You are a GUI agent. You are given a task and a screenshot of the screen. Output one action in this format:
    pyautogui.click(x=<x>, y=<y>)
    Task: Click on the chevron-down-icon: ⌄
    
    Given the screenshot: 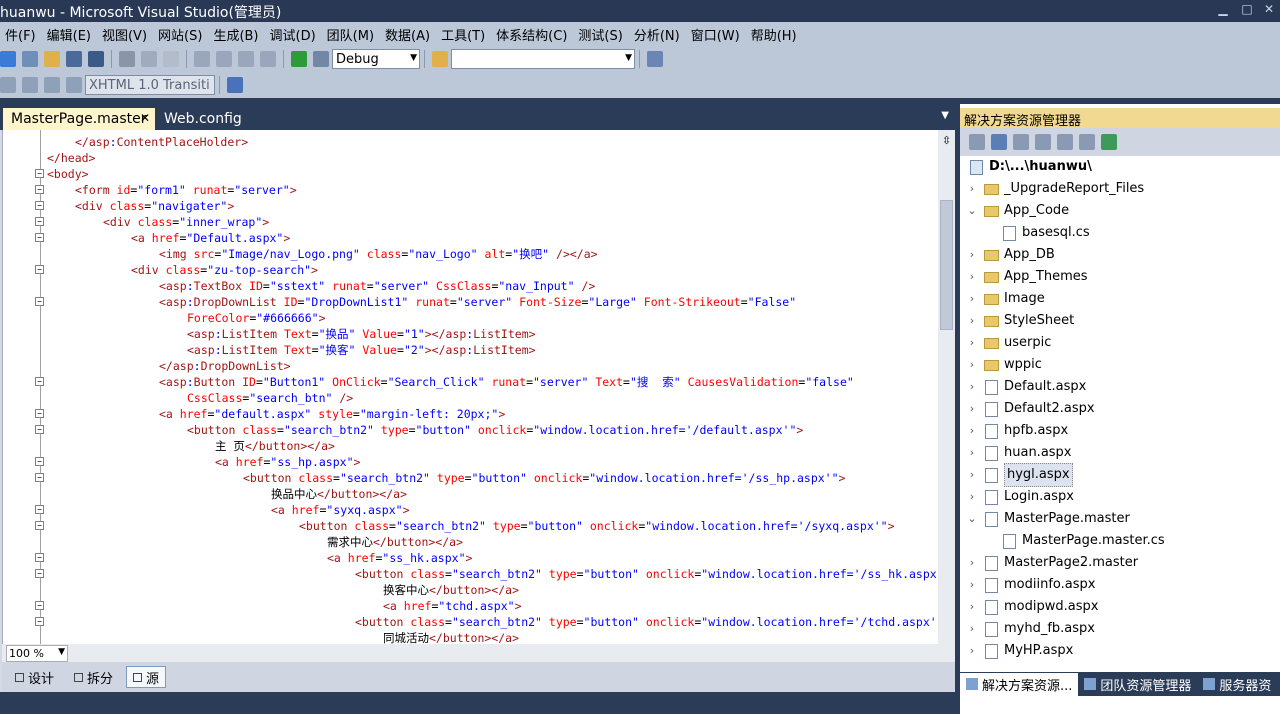 What is the action you would take?
    pyautogui.click(x=972, y=519)
    